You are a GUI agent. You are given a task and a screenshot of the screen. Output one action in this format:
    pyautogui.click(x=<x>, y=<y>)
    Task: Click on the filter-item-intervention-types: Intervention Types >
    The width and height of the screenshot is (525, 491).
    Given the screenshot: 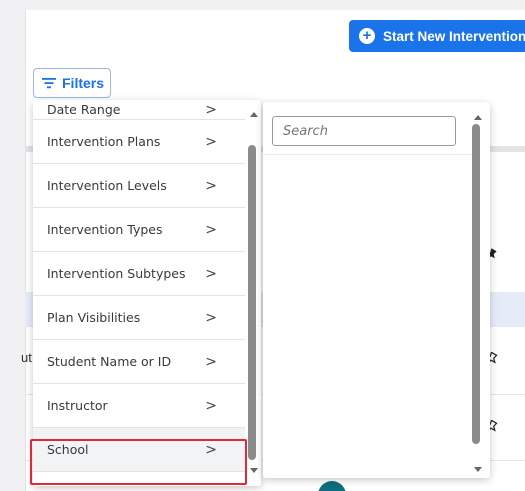 What is the action you would take?
    pyautogui.click(x=139, y=230)
    